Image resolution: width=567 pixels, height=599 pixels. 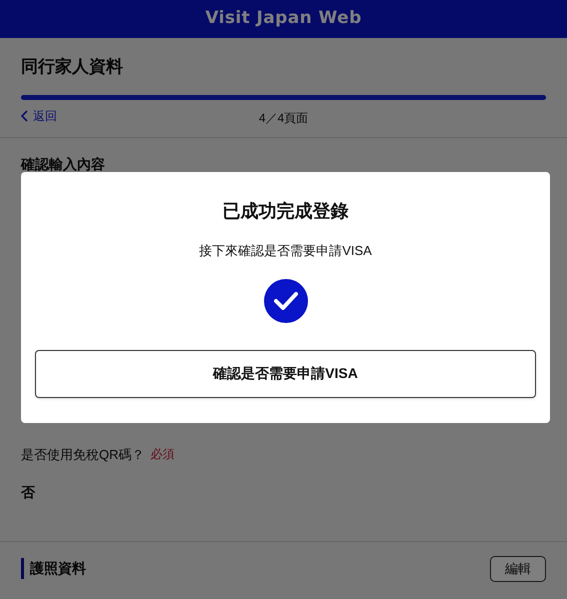 What do you see at coordinates (285, 211) in the screenshot?
I see `dialog-title: 已成功完成登錄` at bounding box center [285, 211].